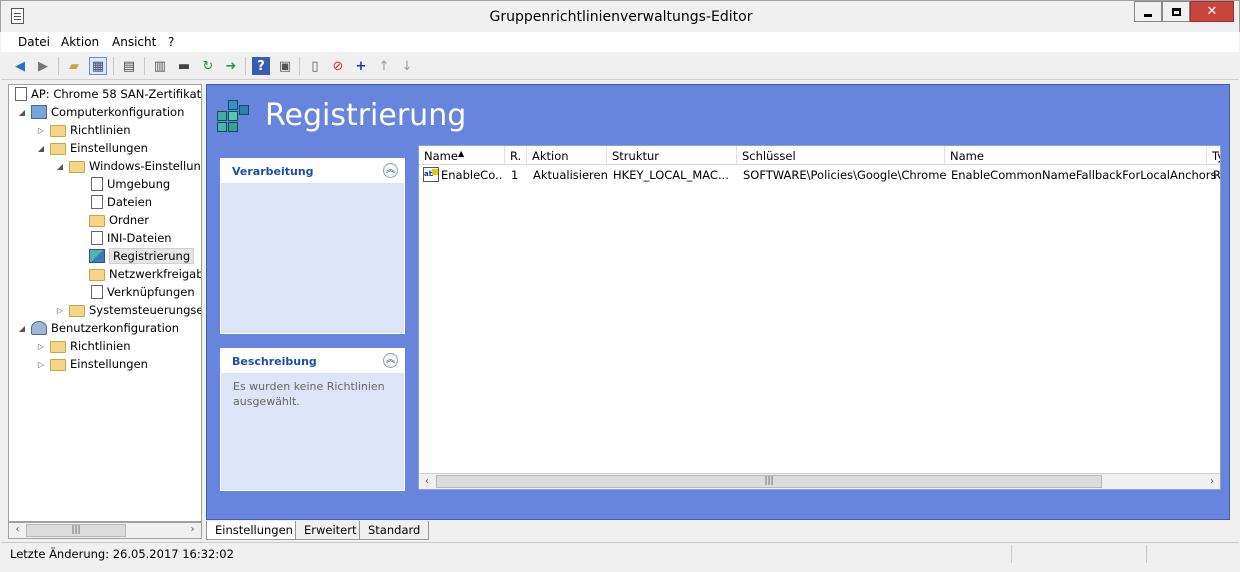 The image size is (1240, 572). What do you see at coordinates (21, 94) in the screenshot?
I see `gpo-icon` at bounding box center [21, 94].